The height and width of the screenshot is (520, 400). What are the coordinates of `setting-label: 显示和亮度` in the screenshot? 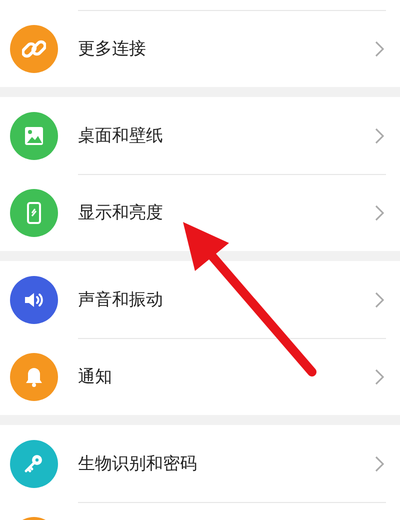 It's located at (226, 212).